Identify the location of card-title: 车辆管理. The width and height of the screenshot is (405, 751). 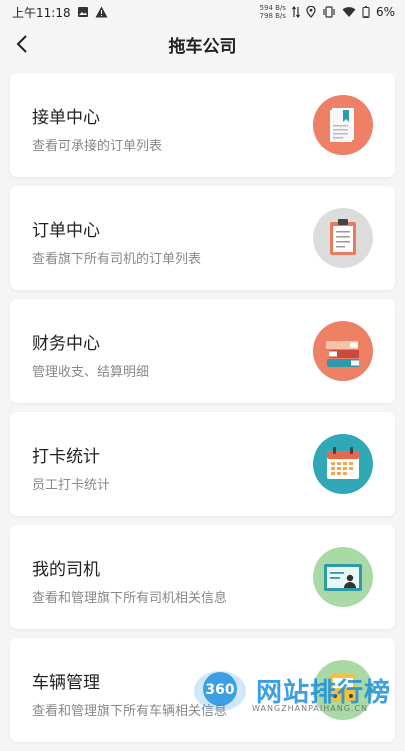
(66, 683).